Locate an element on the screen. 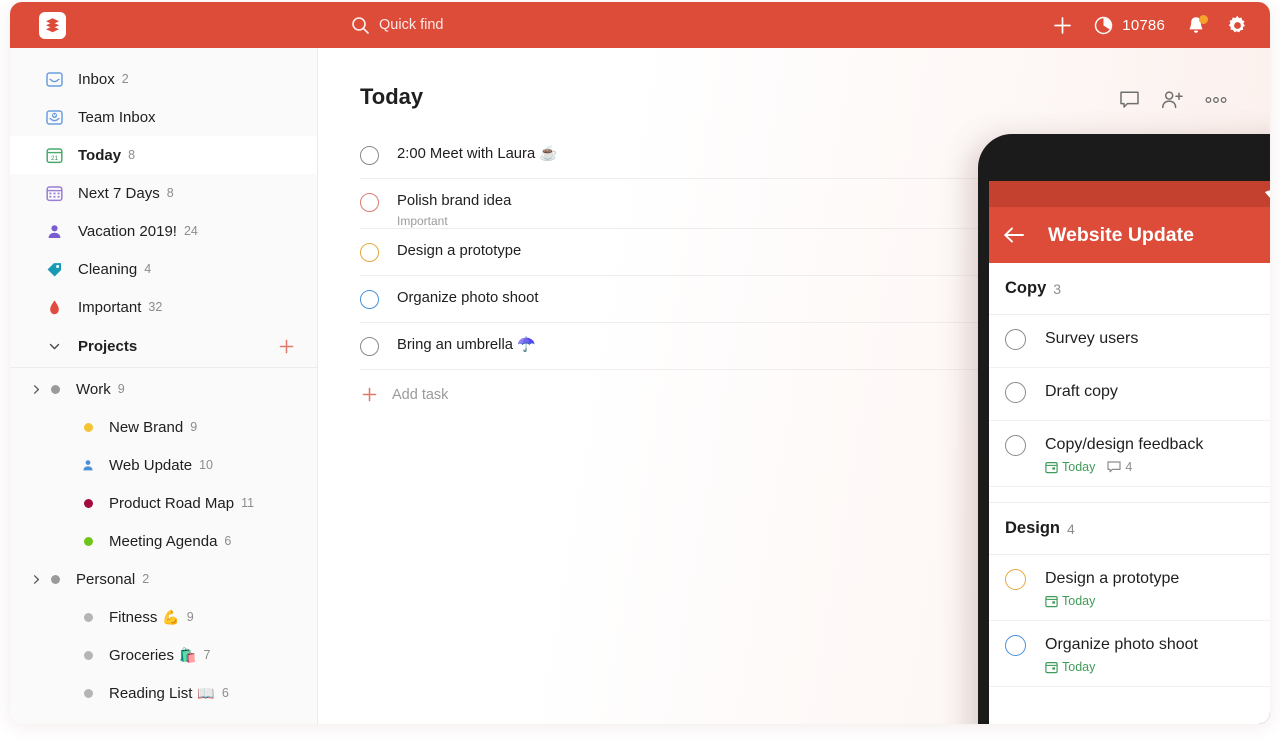  svg-text: 21 is located at coordinates (54, 158).